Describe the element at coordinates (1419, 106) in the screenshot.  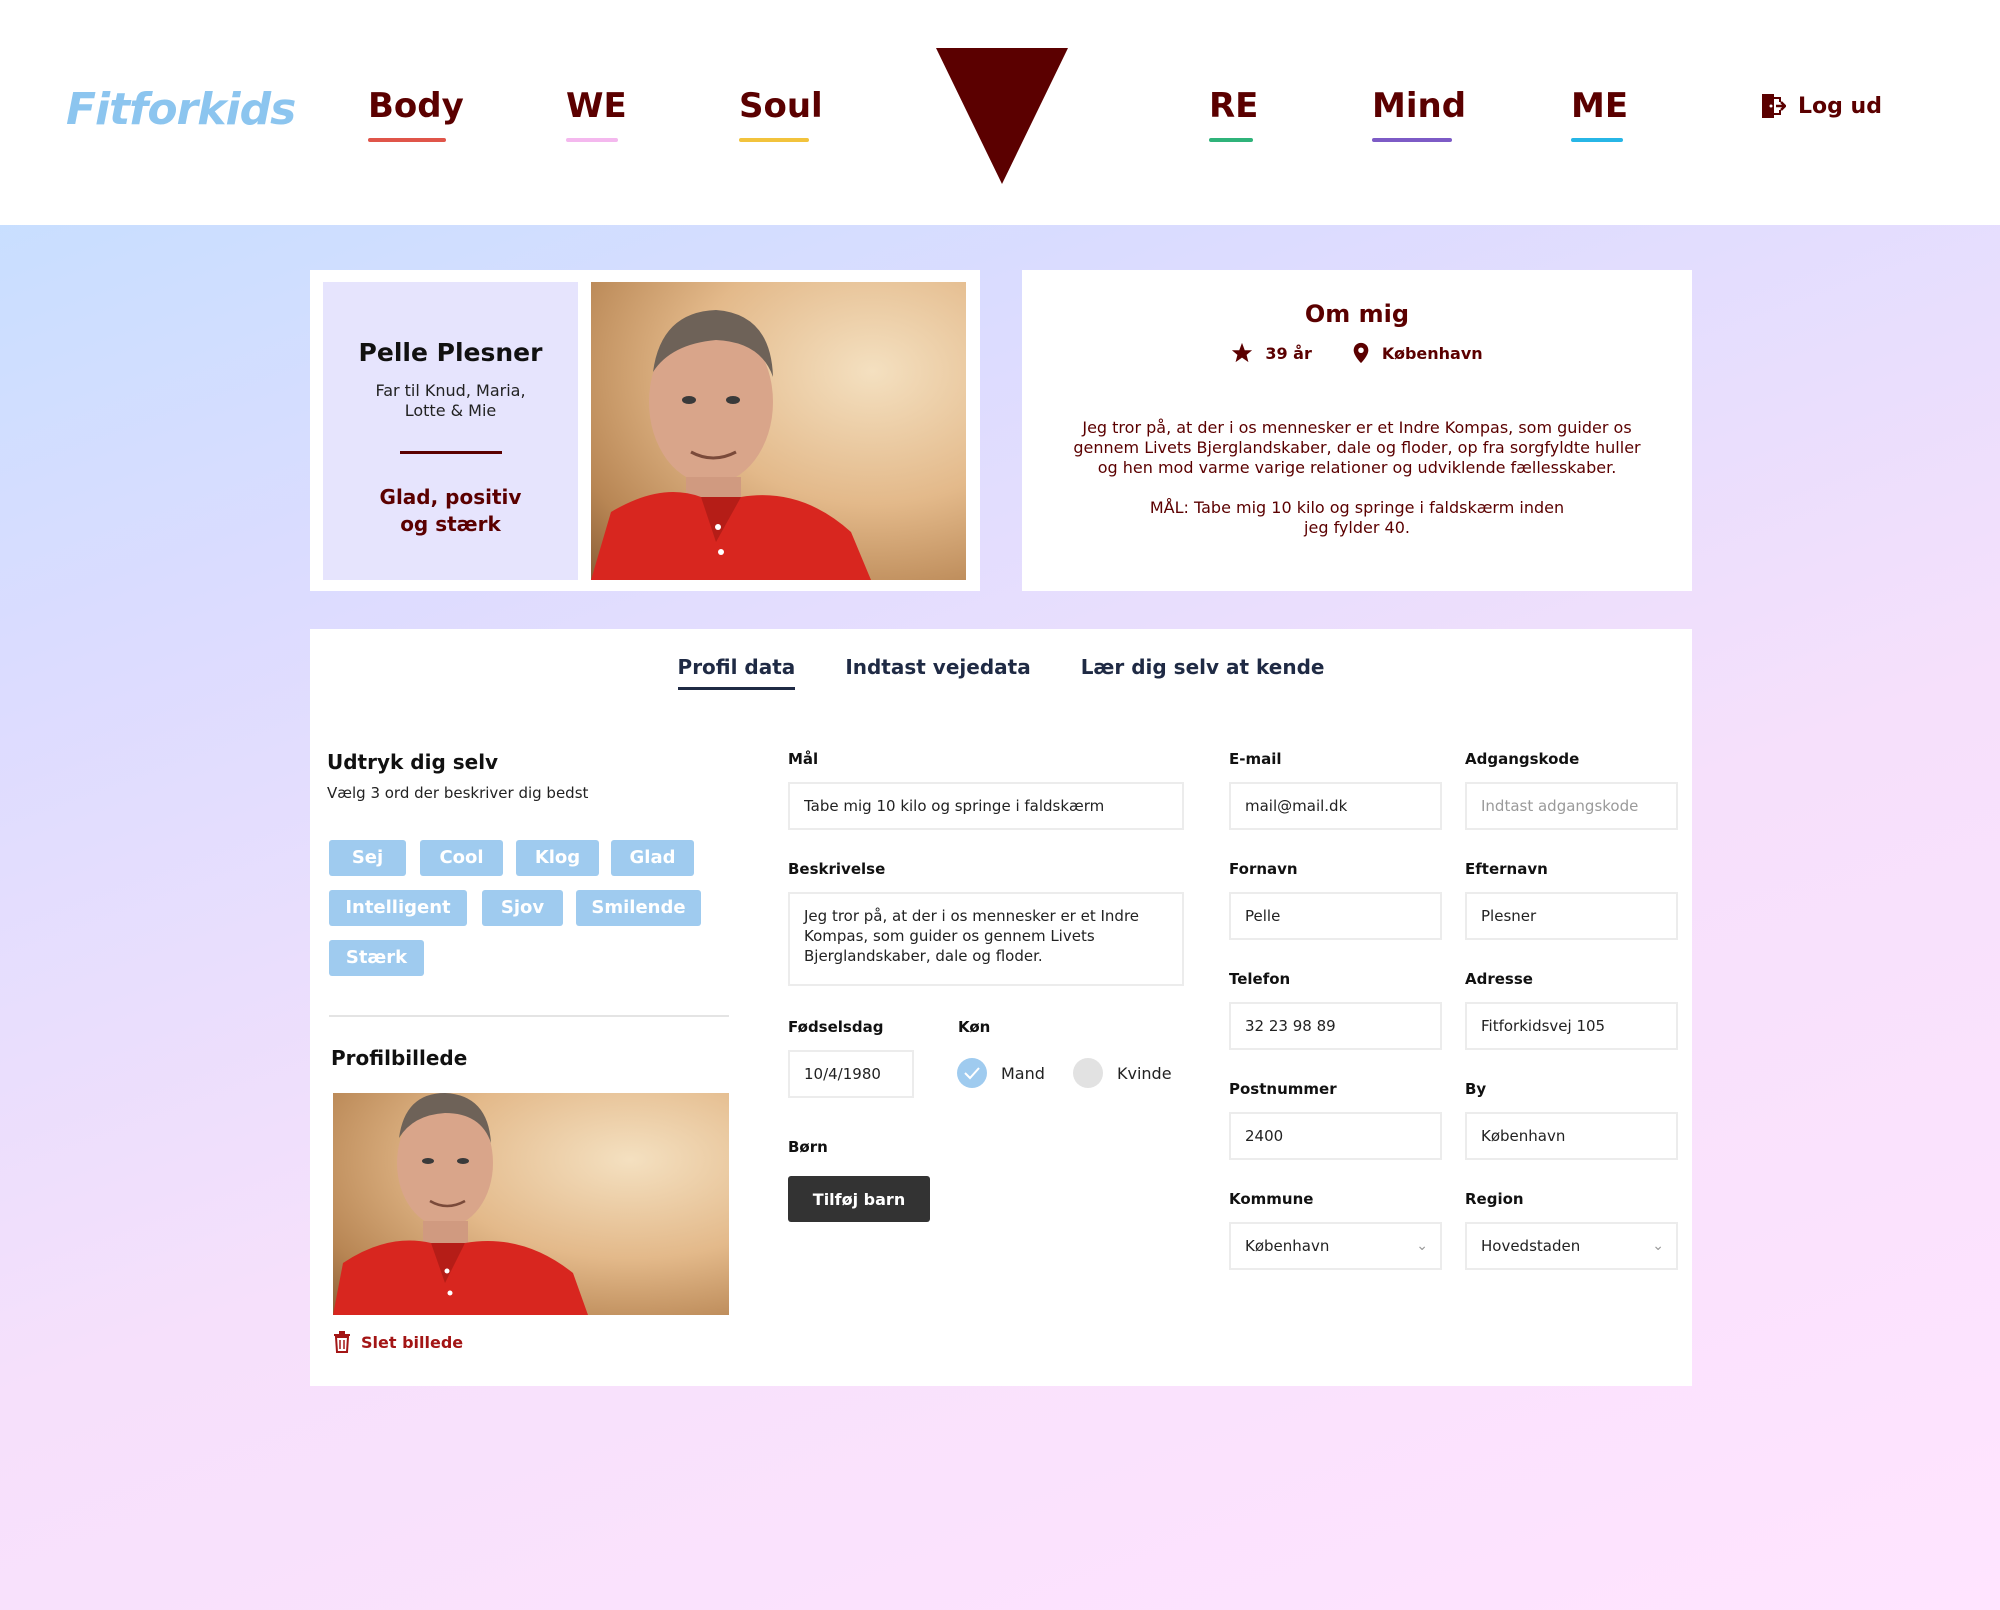
I see `nav-mind-label: Mind` at that location.